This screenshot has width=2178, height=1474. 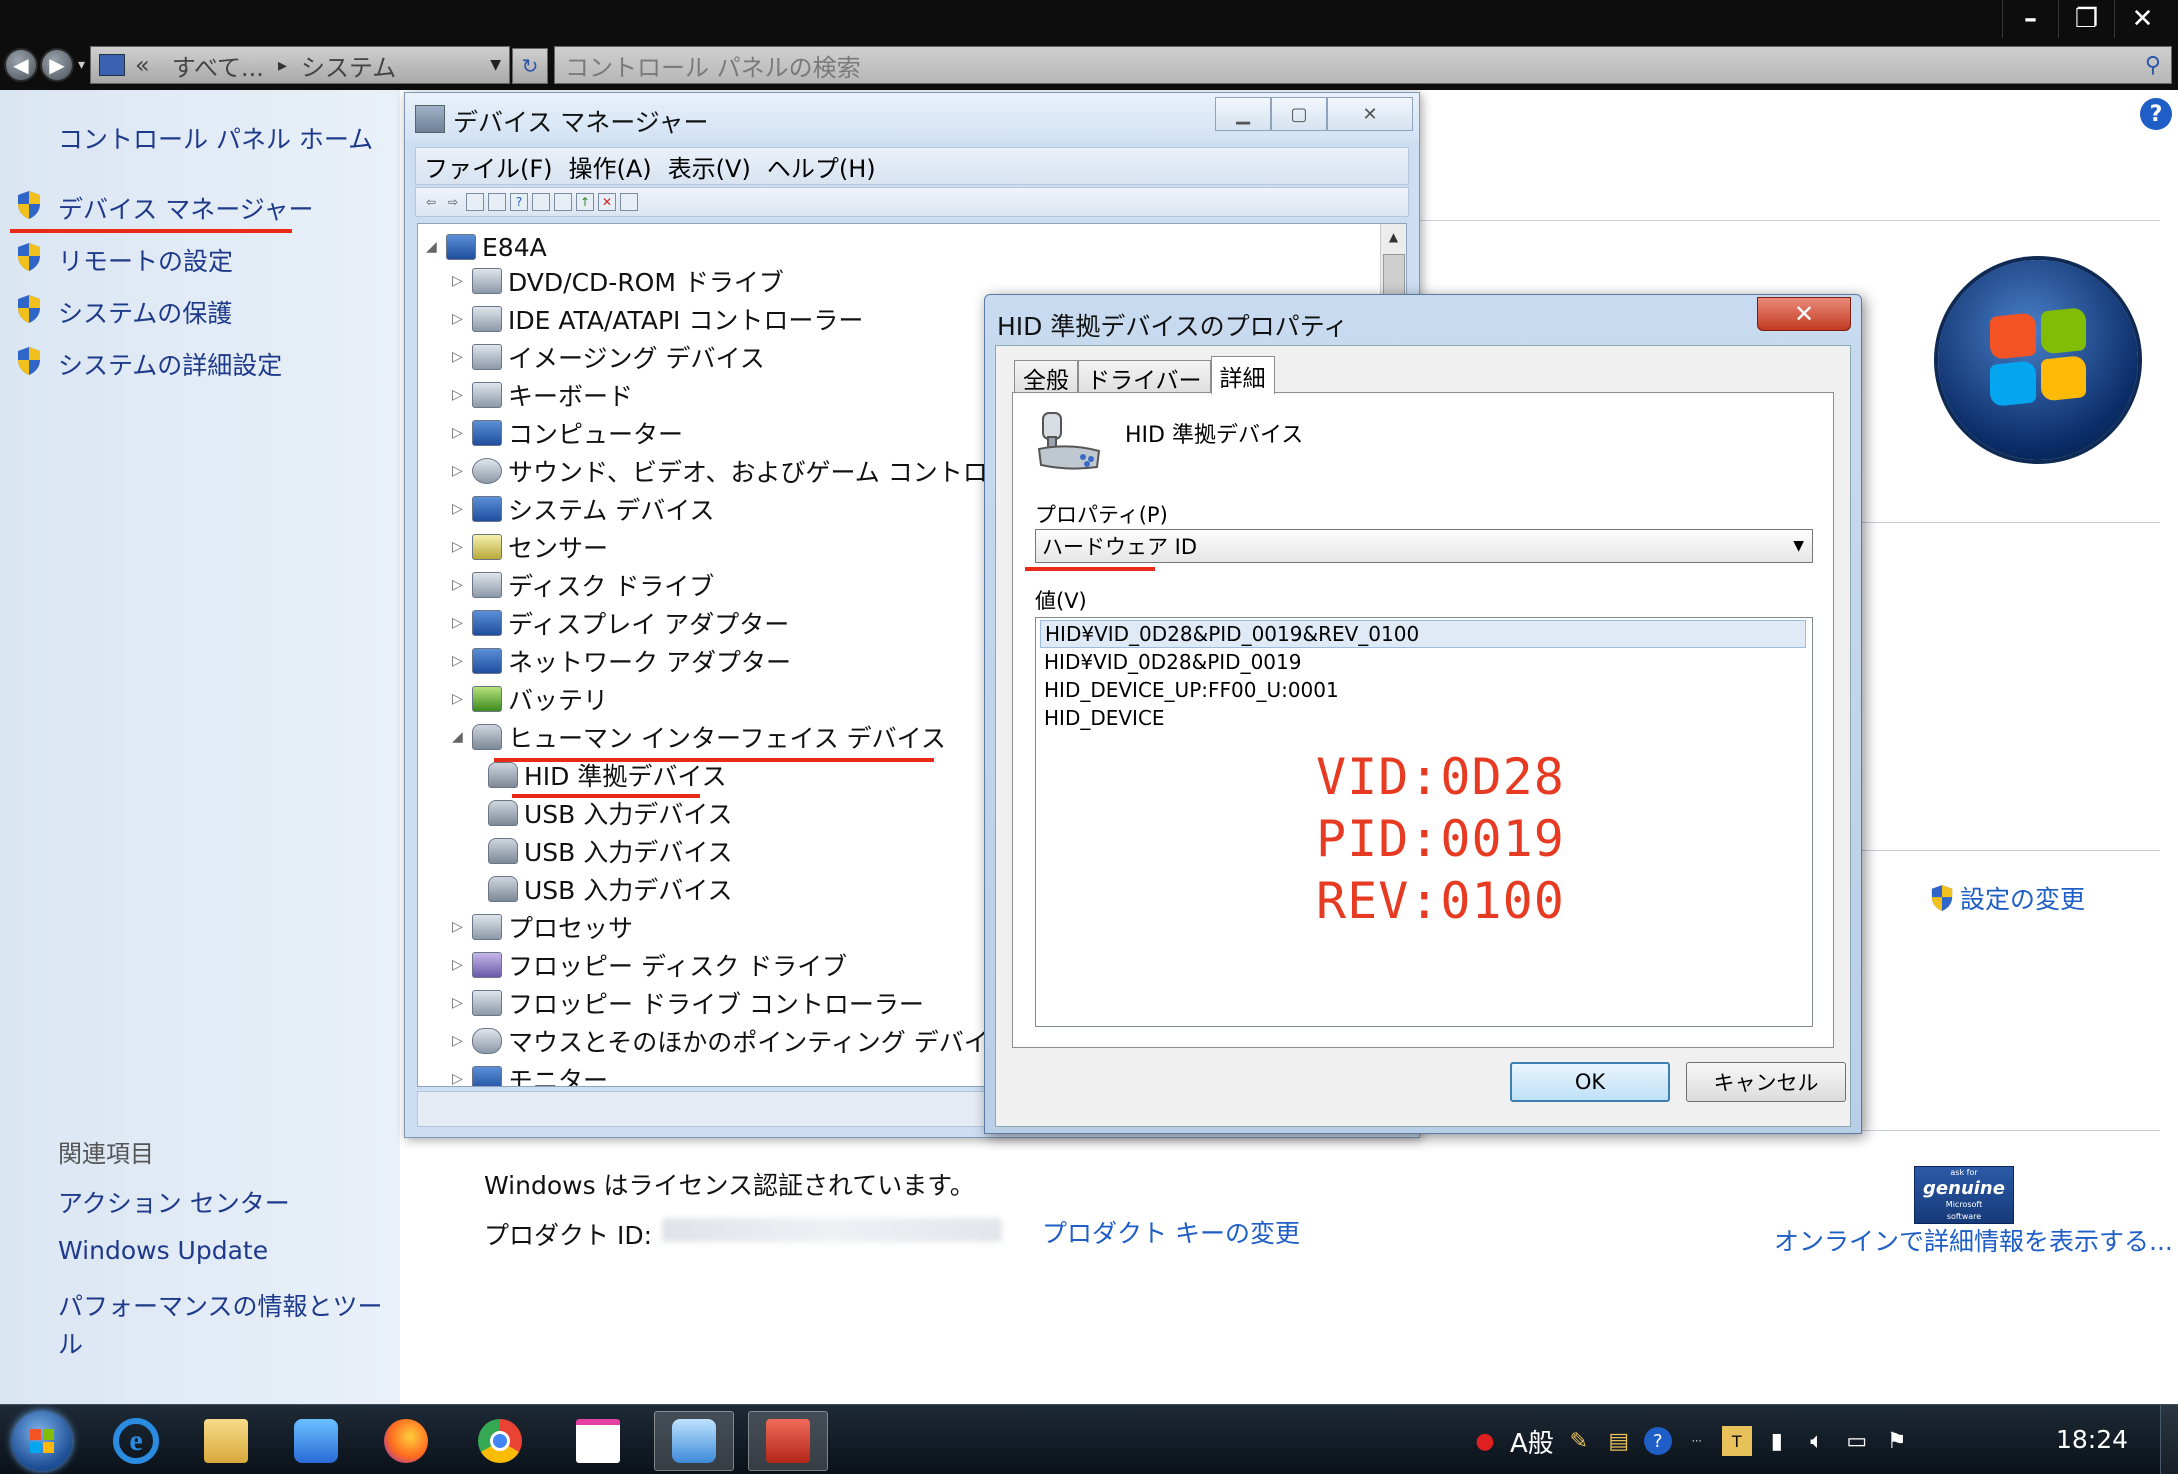 I want to click on tree-item-disk-drives: ▷ ディスク ドライブ, so click(x=583, y=585).